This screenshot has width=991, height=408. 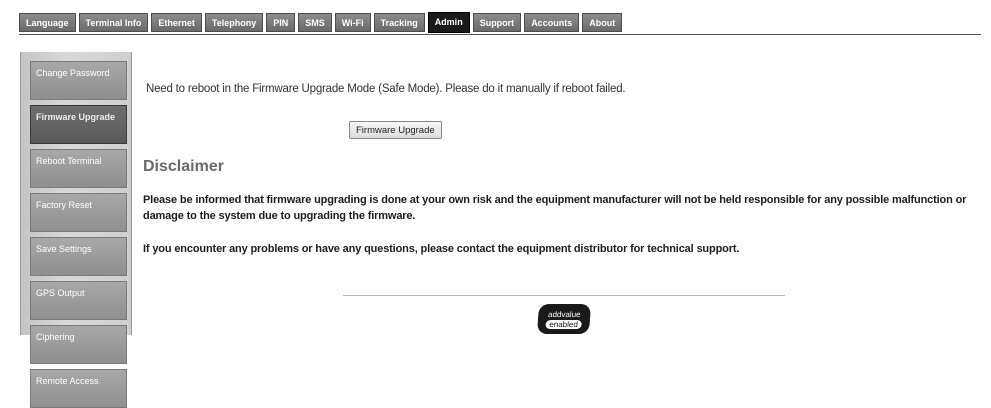 What do you see at coordinates (78, 168) in the screenshot?
I see `sidebar-item-reboot-terminal: Reboot Terminal` at bounding box center [78, 168].